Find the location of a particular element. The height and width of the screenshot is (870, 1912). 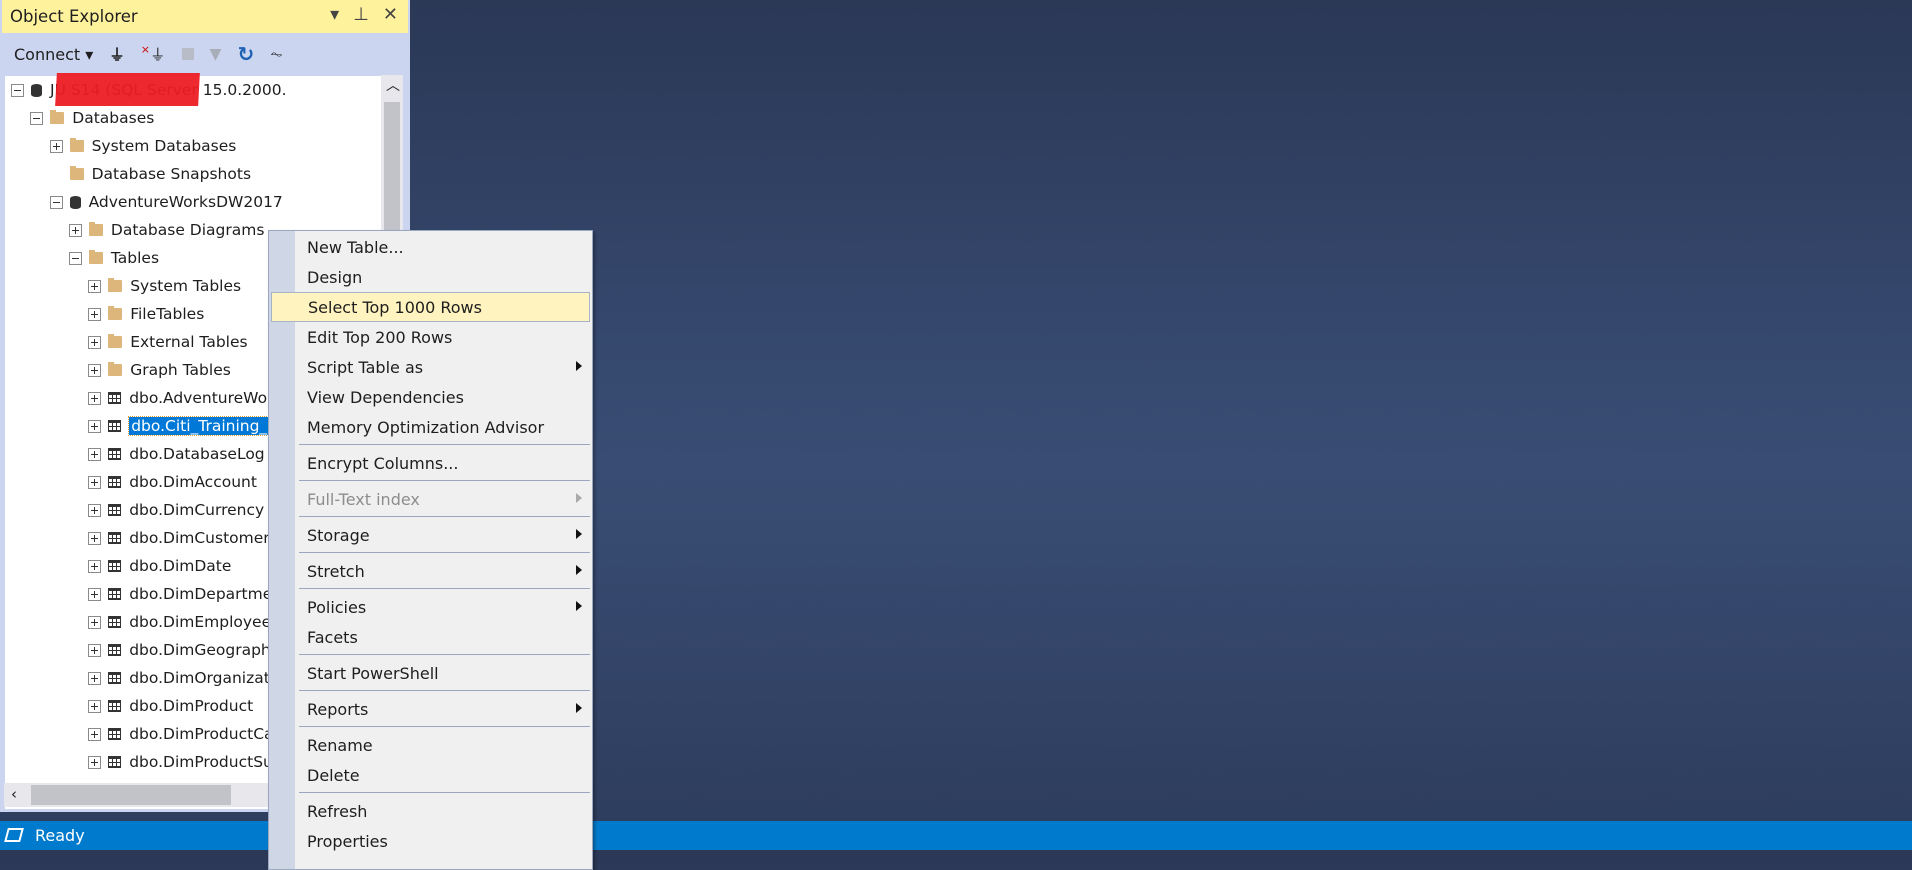

panel-title: Object Explorer is located at coordinates (74, 16).